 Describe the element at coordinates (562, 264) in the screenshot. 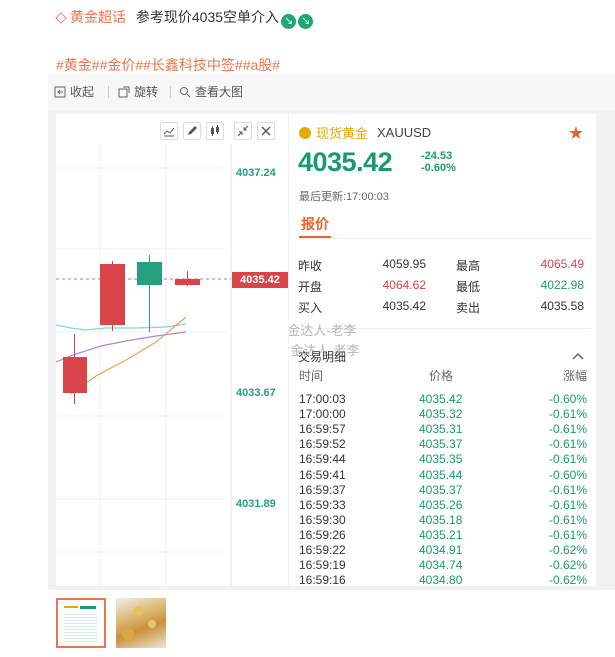

I see `high-value: 4065.49` at that location.